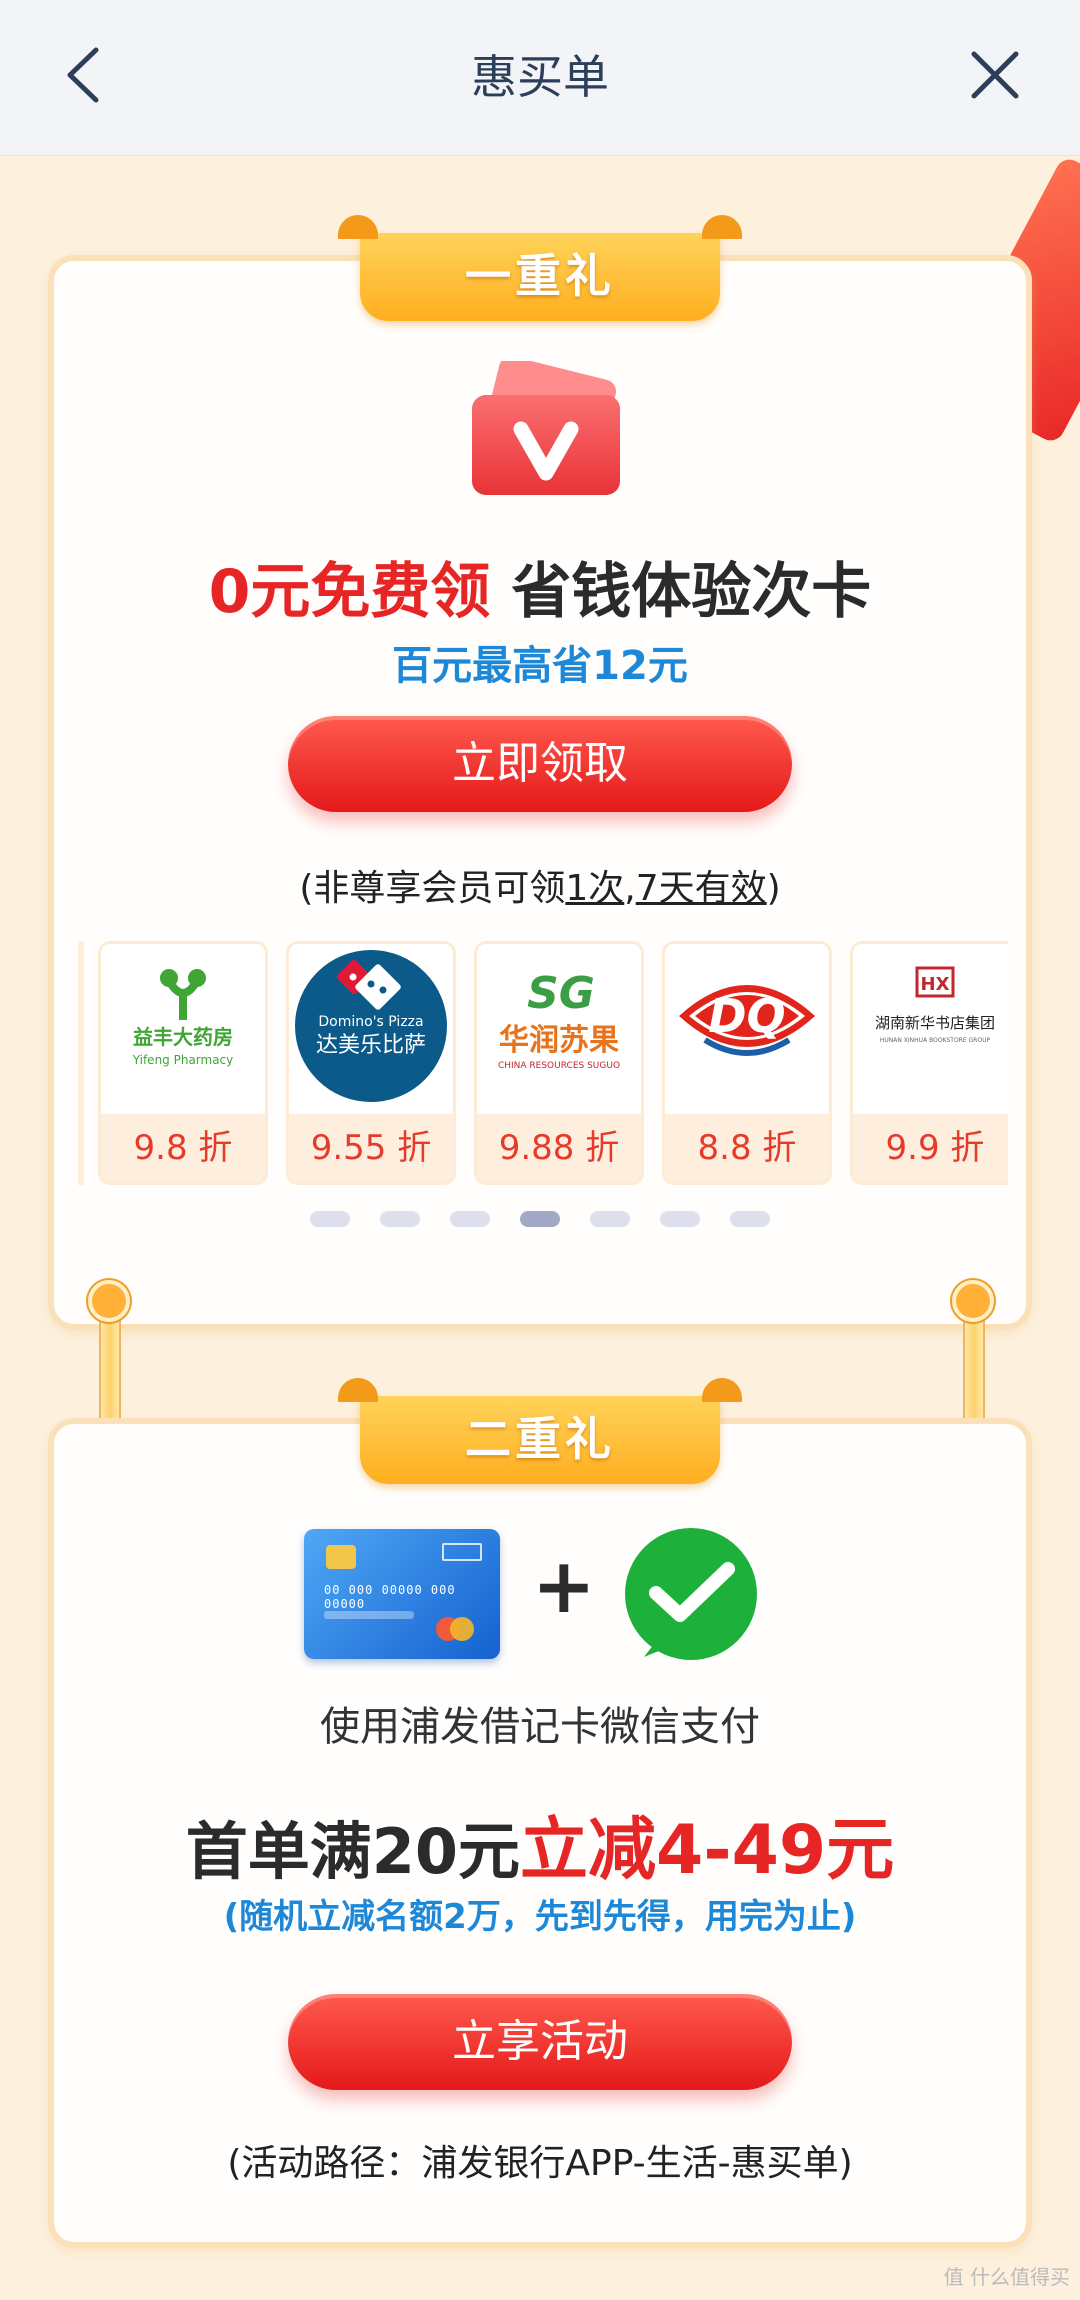 The height and width of the screenshot is (2300, 1080). I want to click on carousel-dot-active, so click(540, 1219).